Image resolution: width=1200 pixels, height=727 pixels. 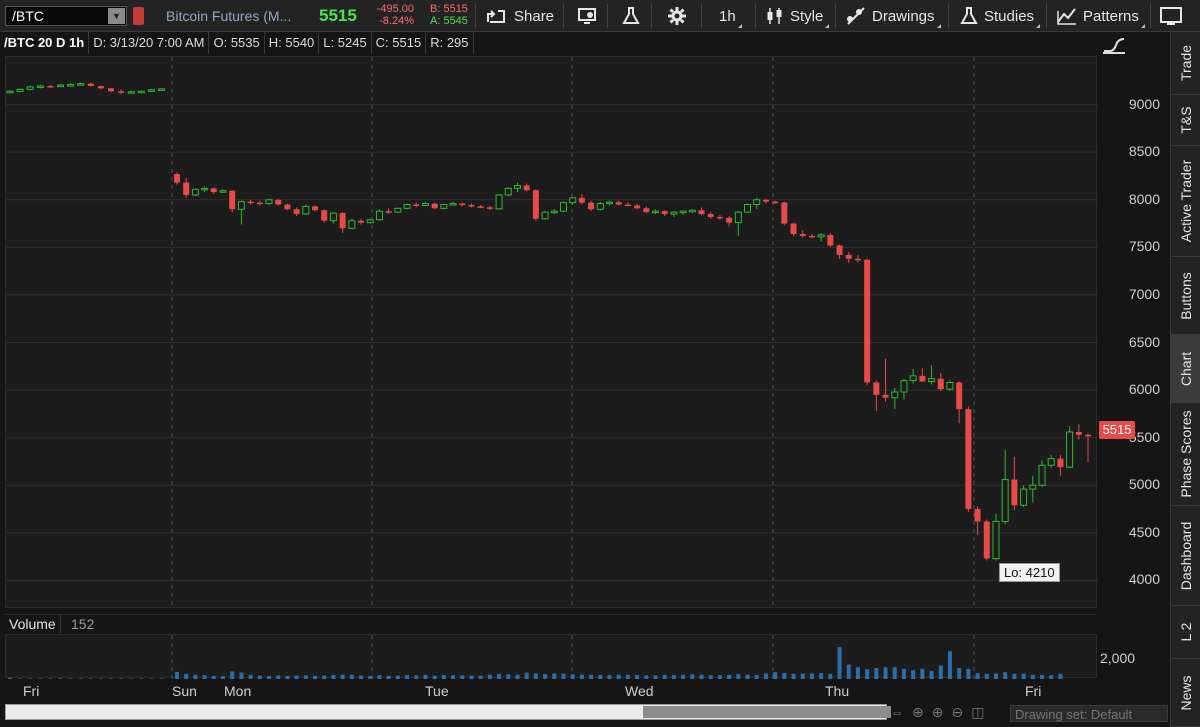 I want to click on symbol-input: /BTC ▼, so click(x=66, y=16).